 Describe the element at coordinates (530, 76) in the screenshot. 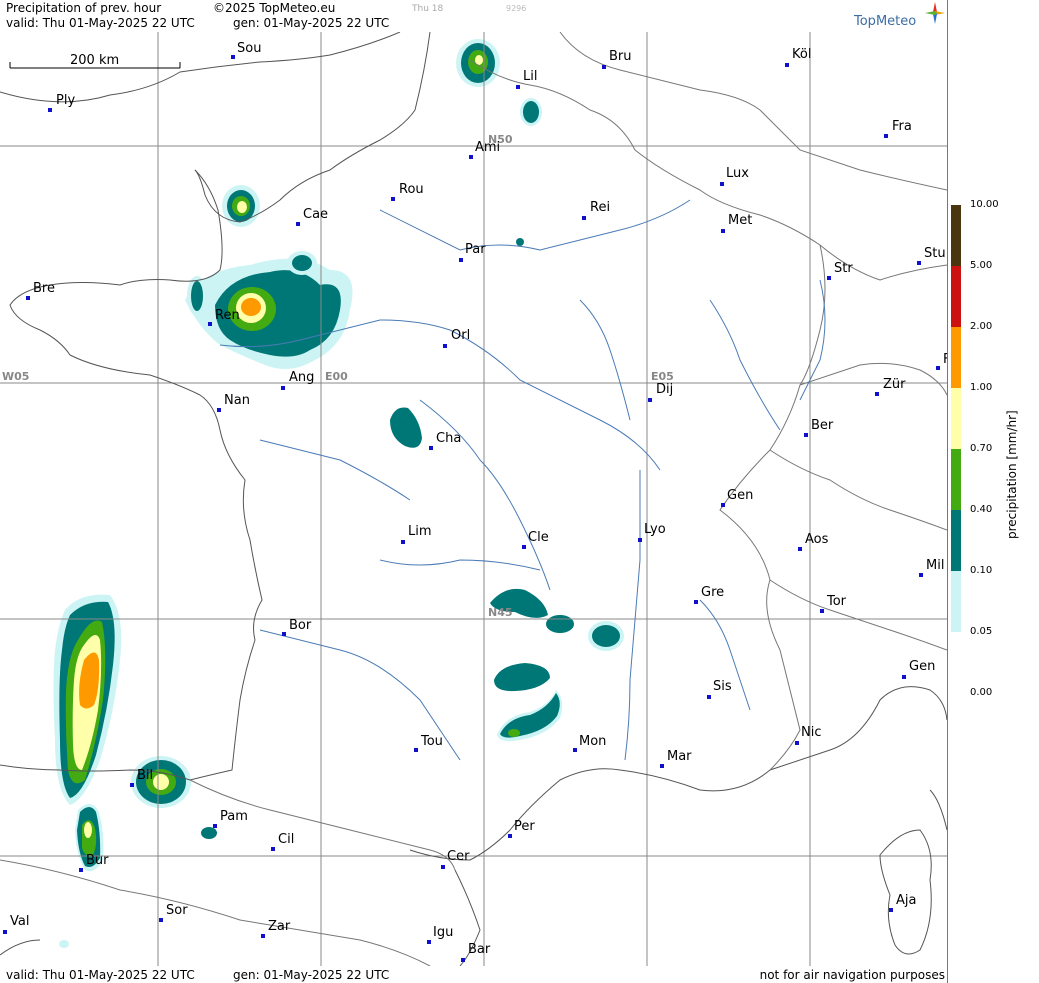

I see `city-label-lil: Lil` at that location.